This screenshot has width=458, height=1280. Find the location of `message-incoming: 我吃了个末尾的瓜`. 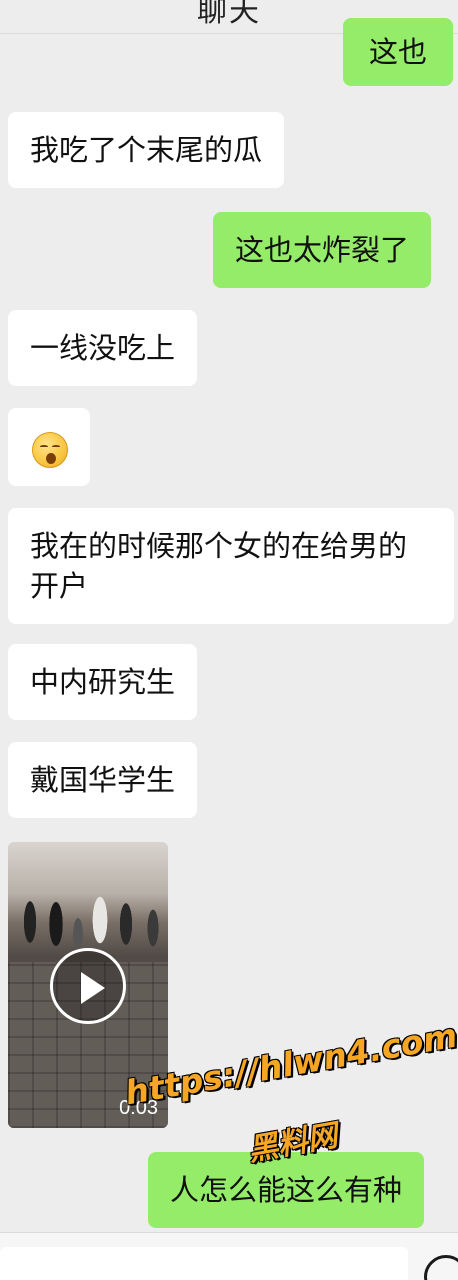

message-incoming: 我吃了个末尾的瓜 is located at coordinates (146, 150).